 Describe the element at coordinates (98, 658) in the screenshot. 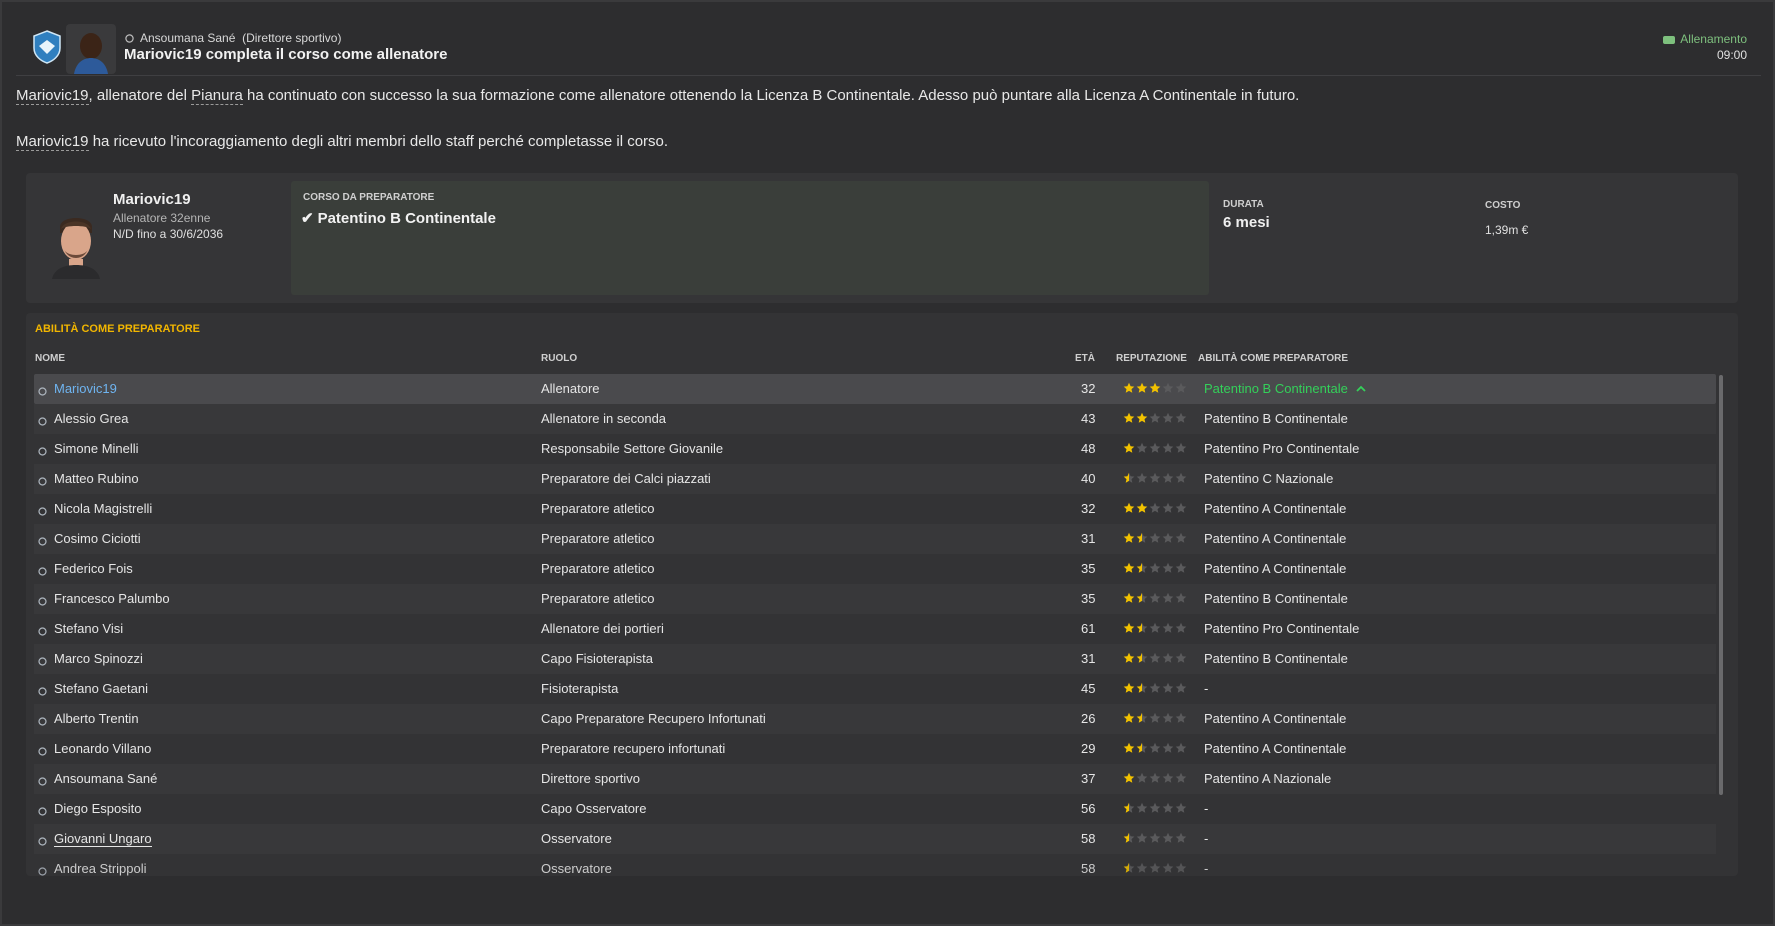

I see `staff-name: Marco Spinozzi` at that location.